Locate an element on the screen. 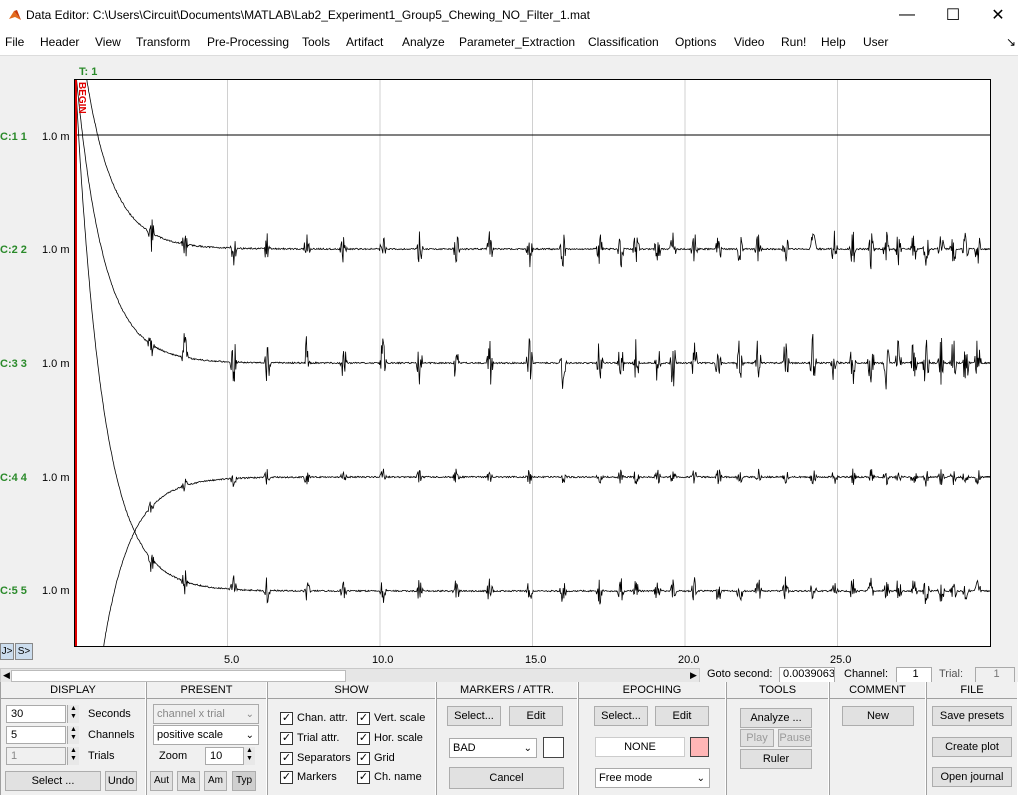  step-button: S> is located at coordinates (24, 651).